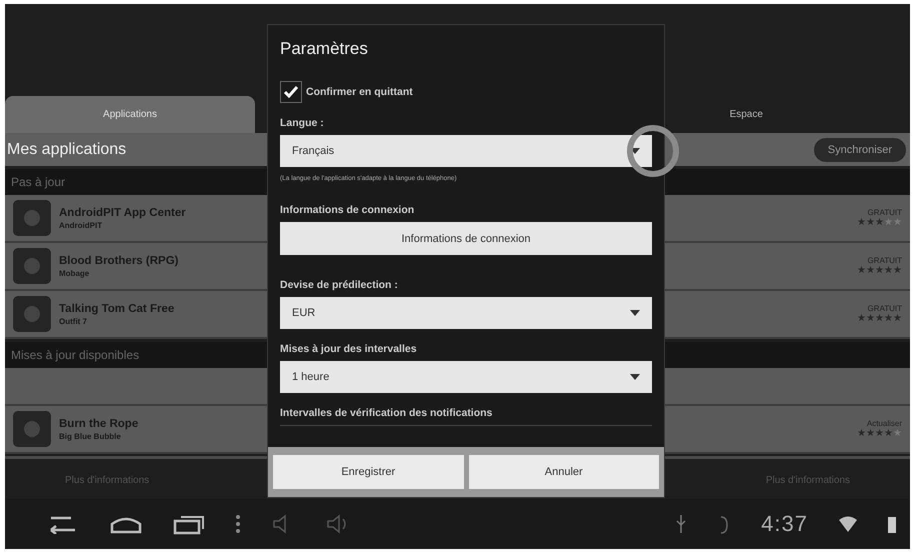 This screenshot has height=553, width=915. I want to click on app-developer: Big Blue Bubble, so click(90, 436).